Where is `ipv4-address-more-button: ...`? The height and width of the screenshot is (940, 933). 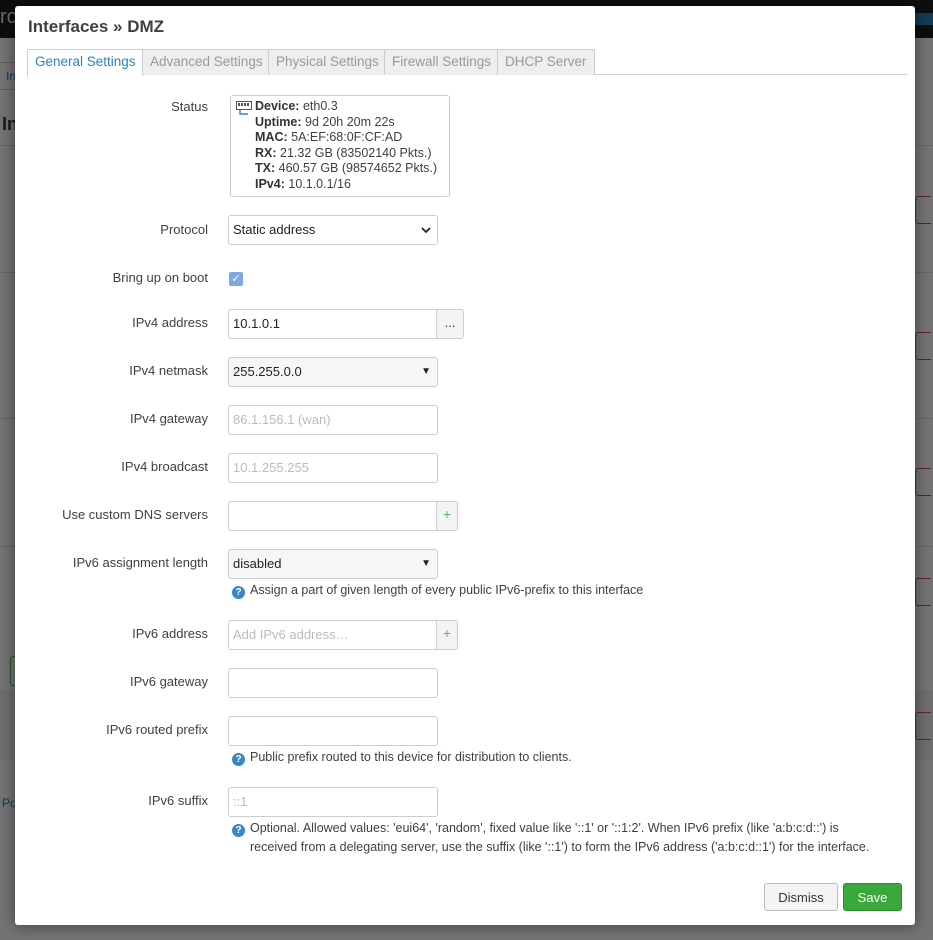
ipv4-address-more-button: ... is located at coordinates (450, 324).